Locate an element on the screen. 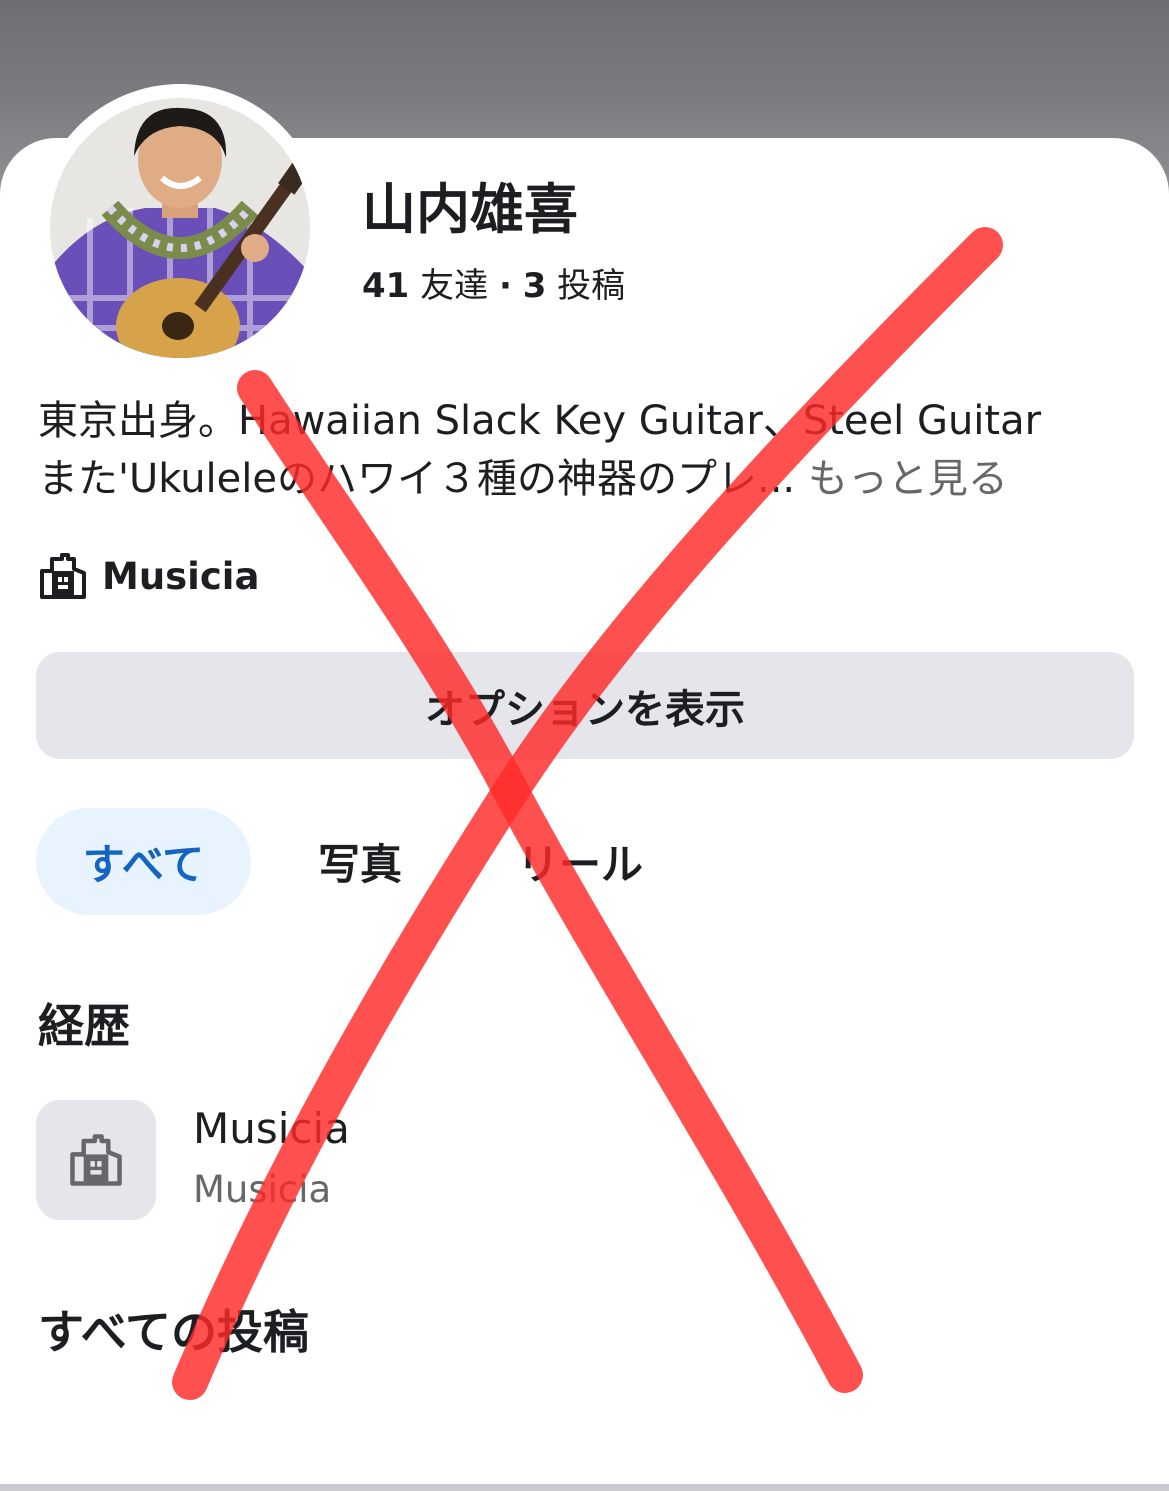 Image resolution: width=1169 pixels, height=1491 pixels. posts-count: 3 is located at coordinates (534, 286).